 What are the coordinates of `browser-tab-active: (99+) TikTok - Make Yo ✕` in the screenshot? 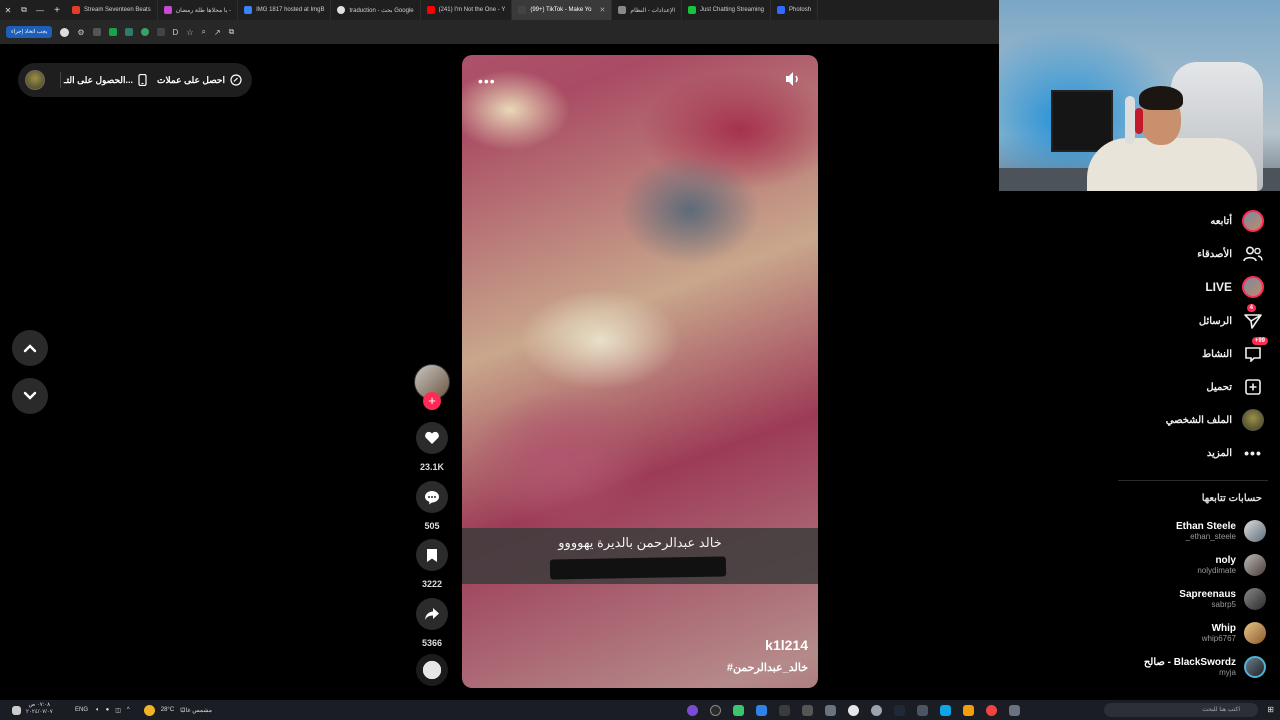 It's located at (562, 10).